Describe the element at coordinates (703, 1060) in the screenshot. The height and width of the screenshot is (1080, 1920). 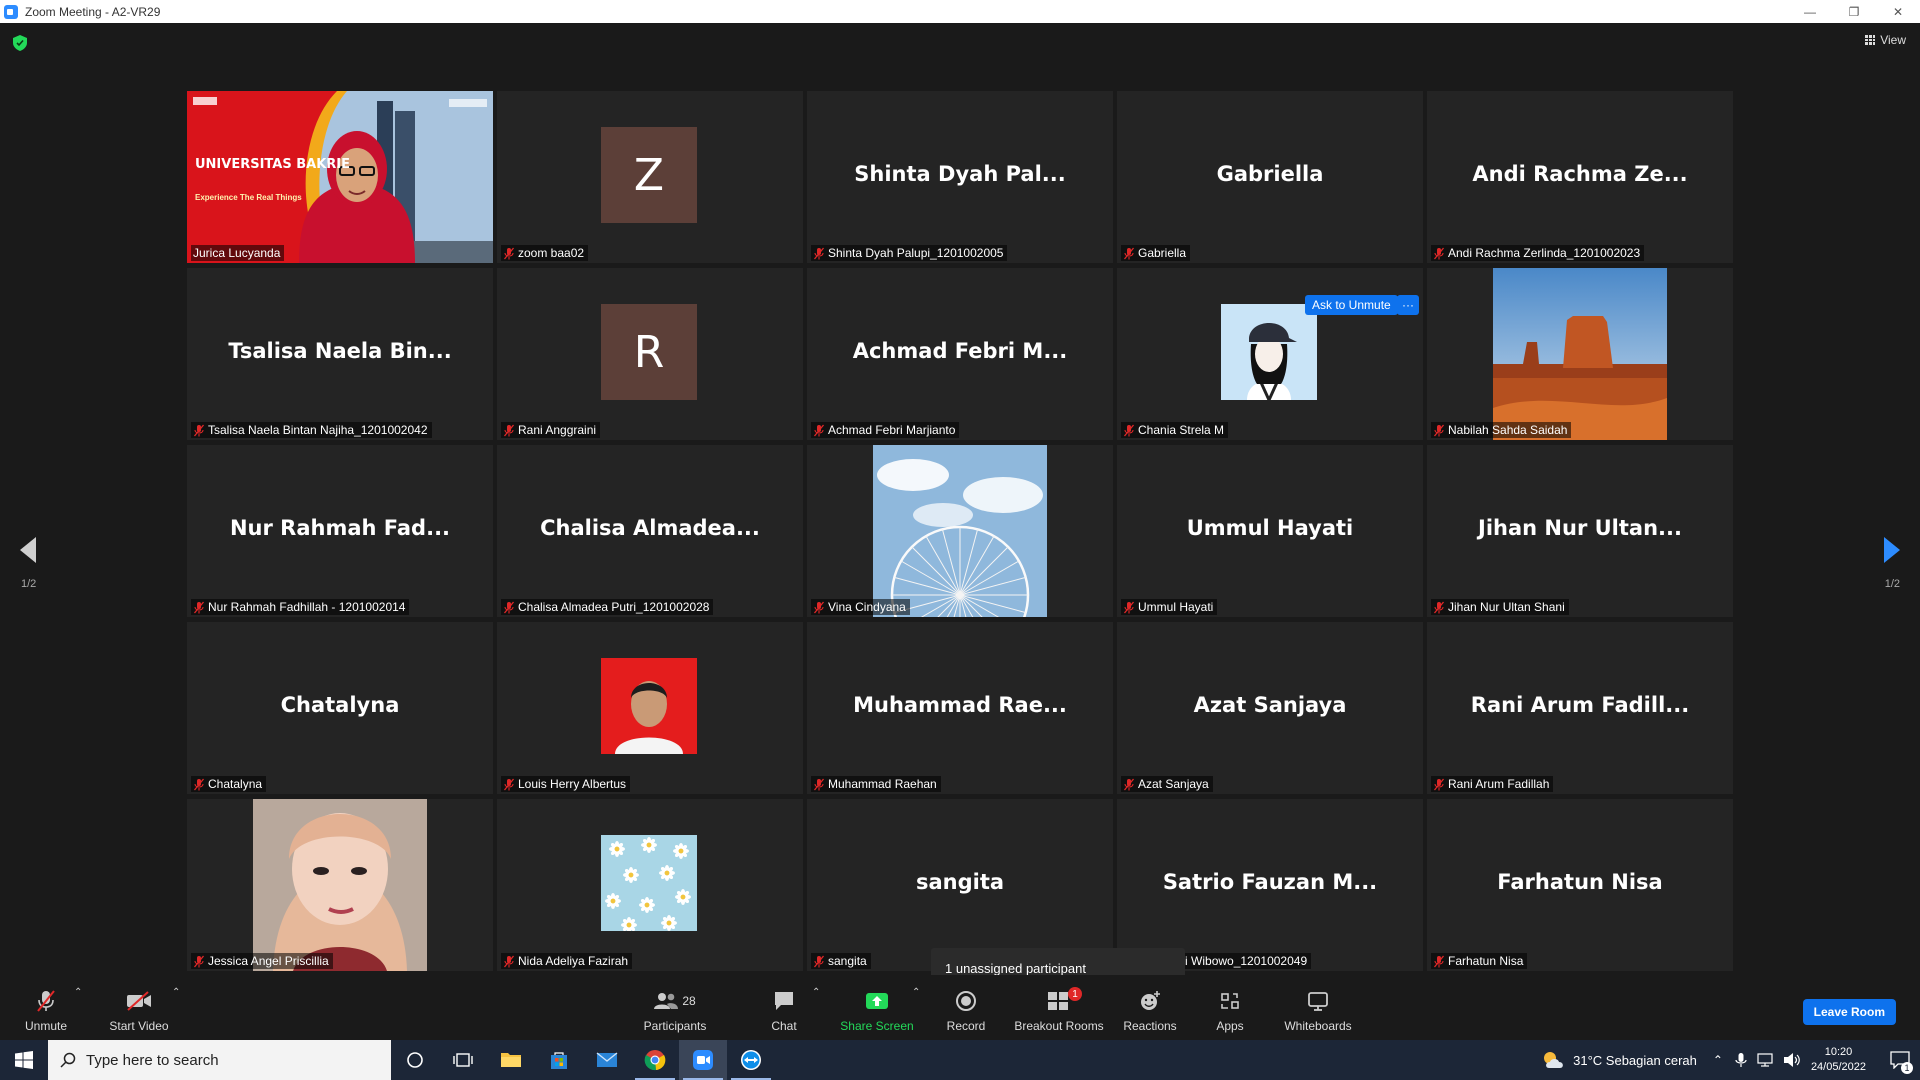
I see `zoom-taskbar-button` at that location.